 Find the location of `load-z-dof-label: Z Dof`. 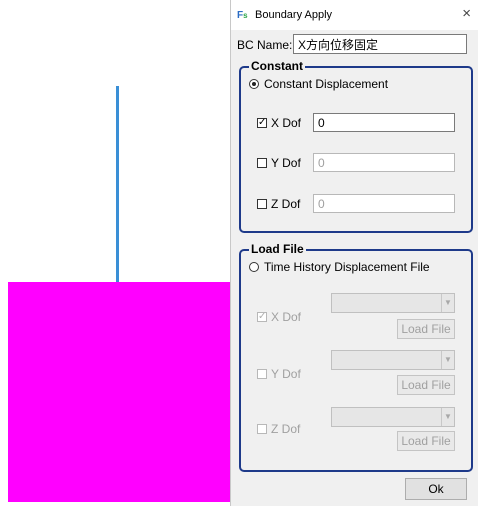

load-z-dof-label: Z Dof is located at coordinates (286, 429).